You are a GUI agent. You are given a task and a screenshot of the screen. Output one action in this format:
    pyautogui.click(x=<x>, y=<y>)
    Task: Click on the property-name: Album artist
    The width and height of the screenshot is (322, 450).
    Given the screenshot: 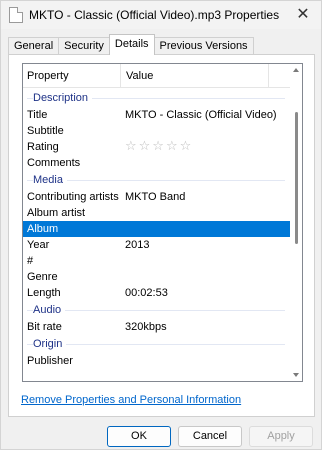 What is the action you would take?
    pyautogui.click(x=56, y=213)
    